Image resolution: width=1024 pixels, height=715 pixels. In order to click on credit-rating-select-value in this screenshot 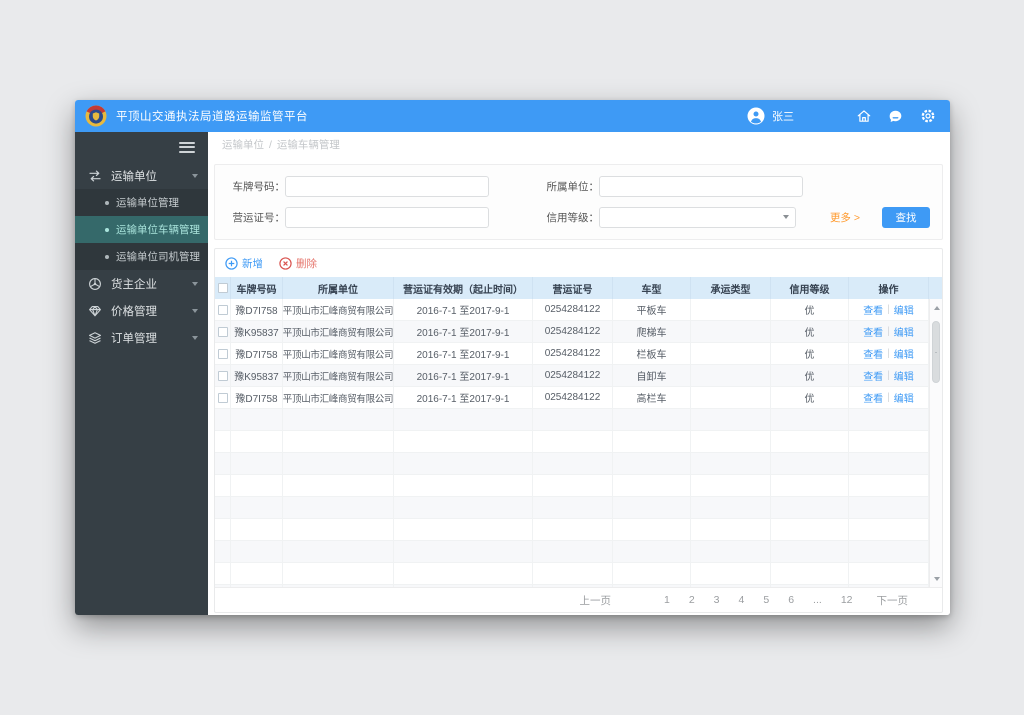, I will do `click(697, 217)`.